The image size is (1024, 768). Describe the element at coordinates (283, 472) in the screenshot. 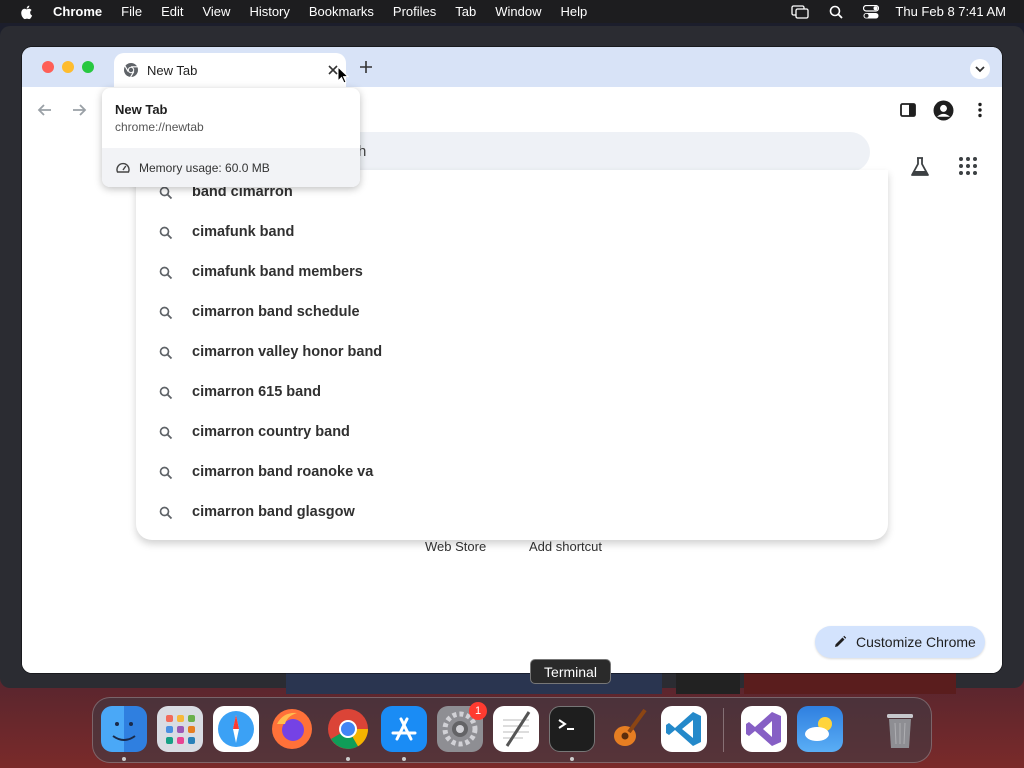

I see `suggestion-text: cimarron band roanoke va` at that location.